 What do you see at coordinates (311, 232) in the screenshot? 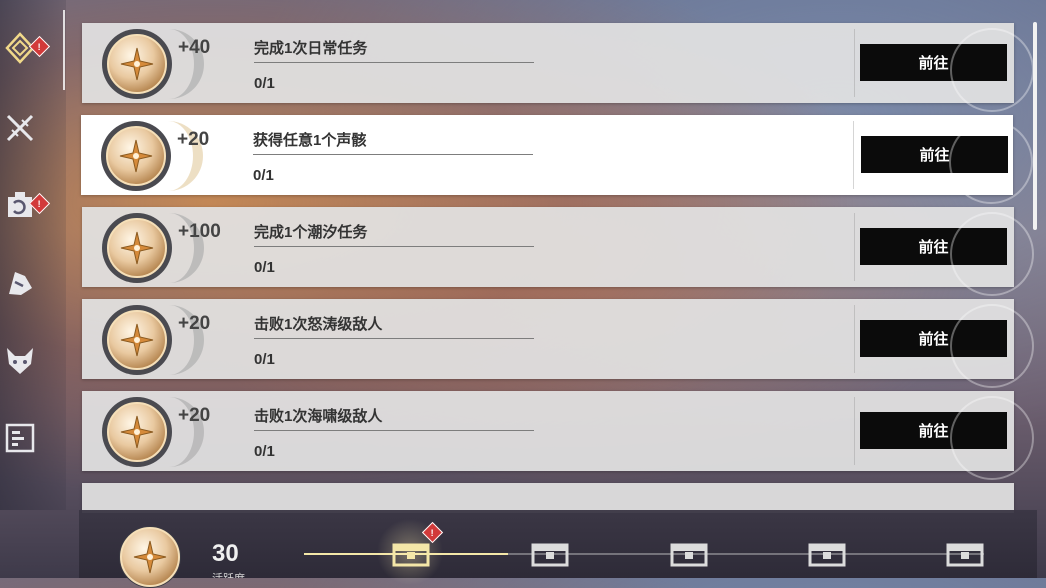
I see `task-description: 完成1个潮汐任务` at bounding box center [311, 232].